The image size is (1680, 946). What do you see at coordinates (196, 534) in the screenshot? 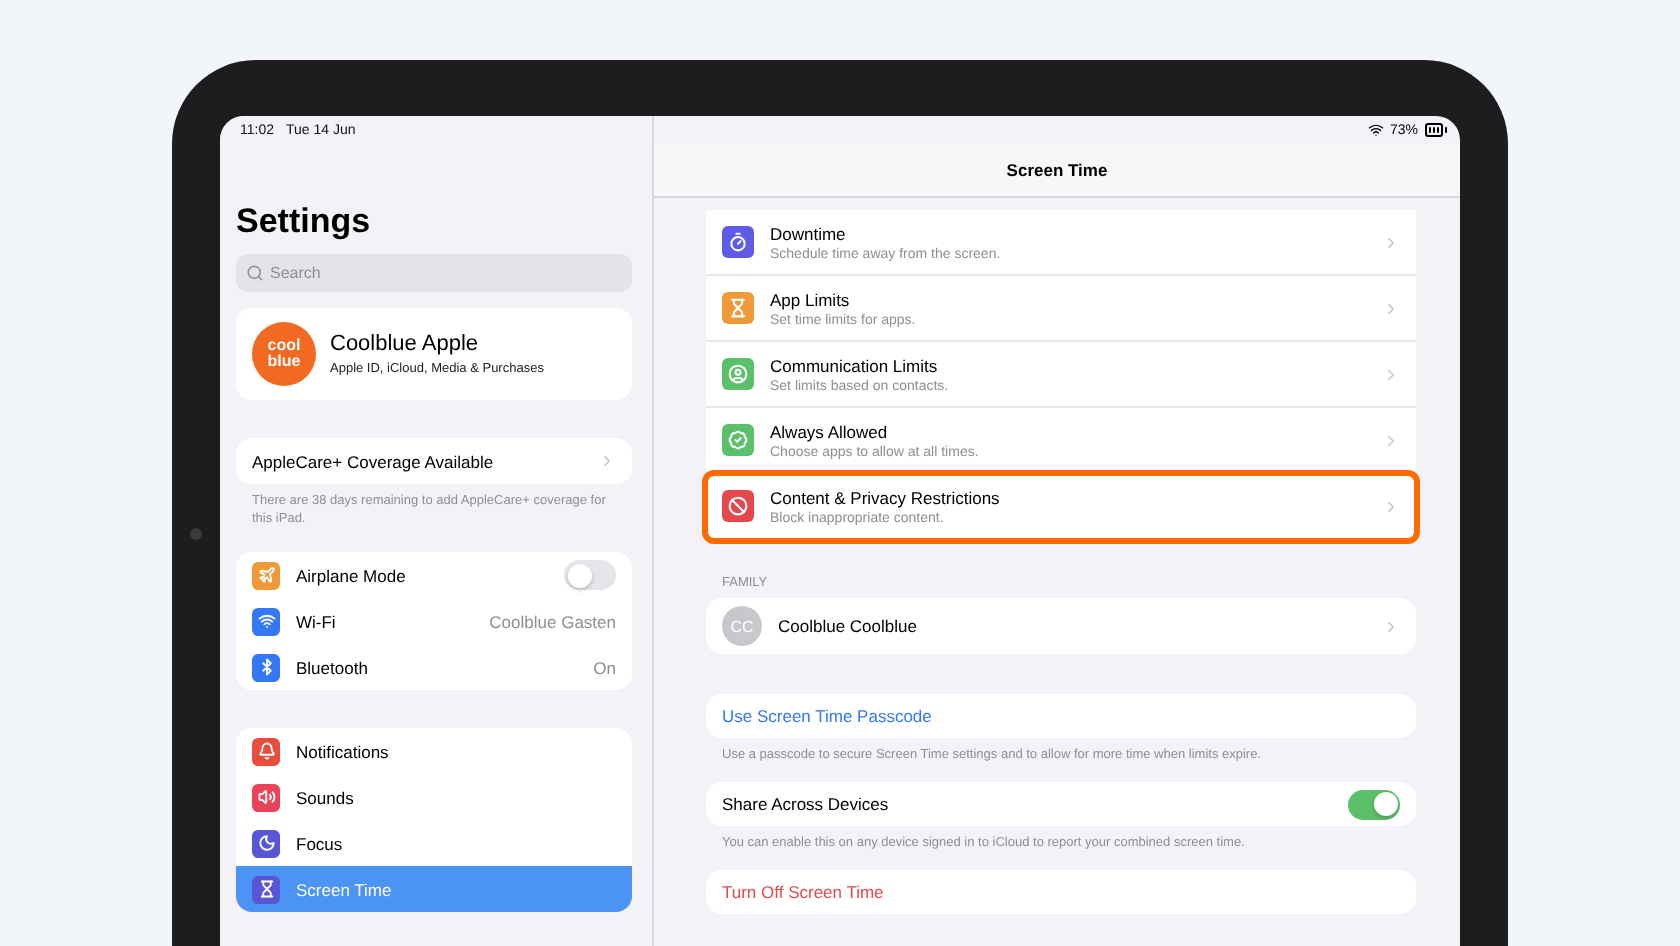
I see `camera-icon` at bounding box center [196, 534].